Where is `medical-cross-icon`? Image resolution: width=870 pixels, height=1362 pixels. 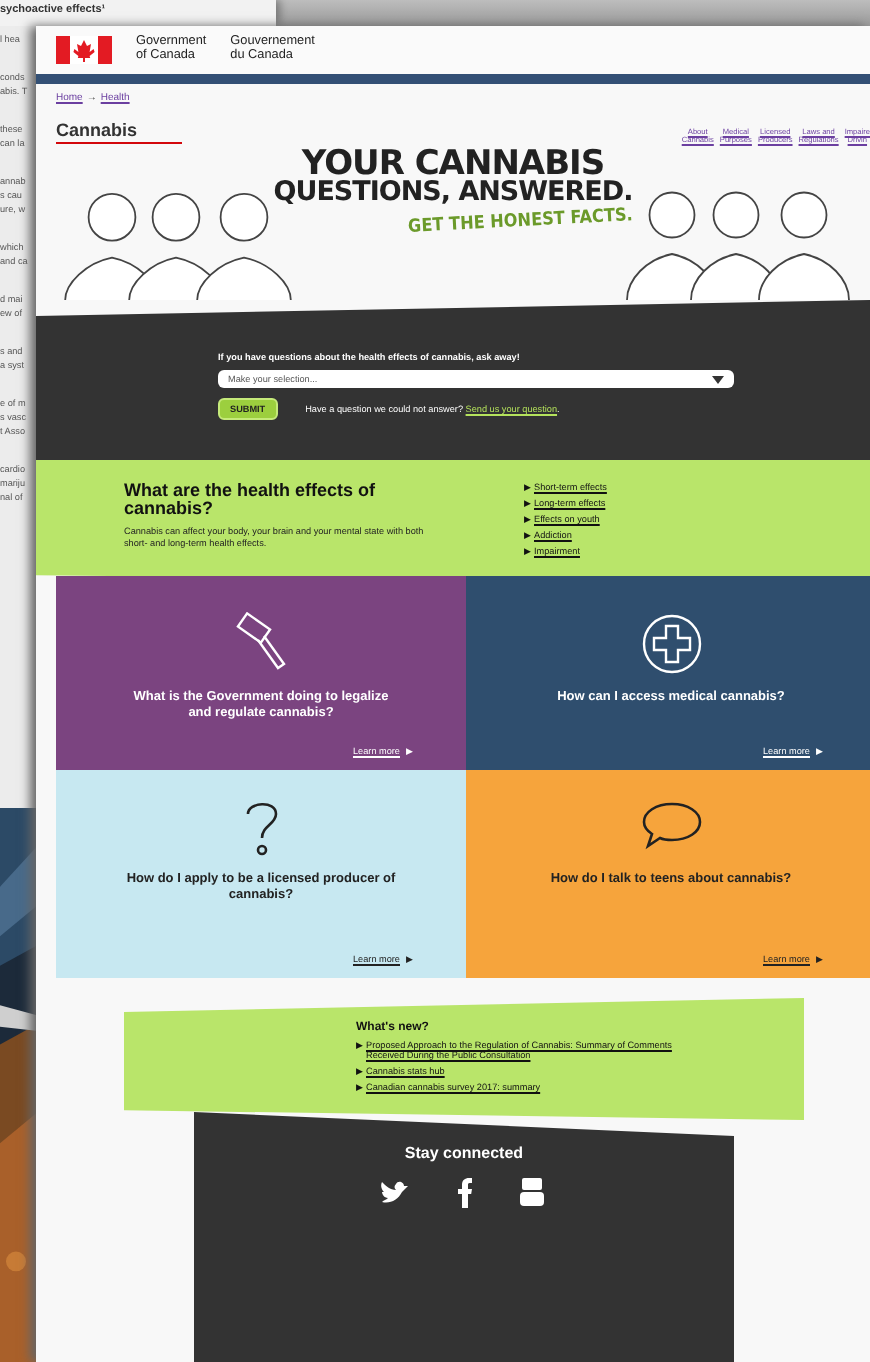
medical-cross-icon is located at coordinates (671, 644).